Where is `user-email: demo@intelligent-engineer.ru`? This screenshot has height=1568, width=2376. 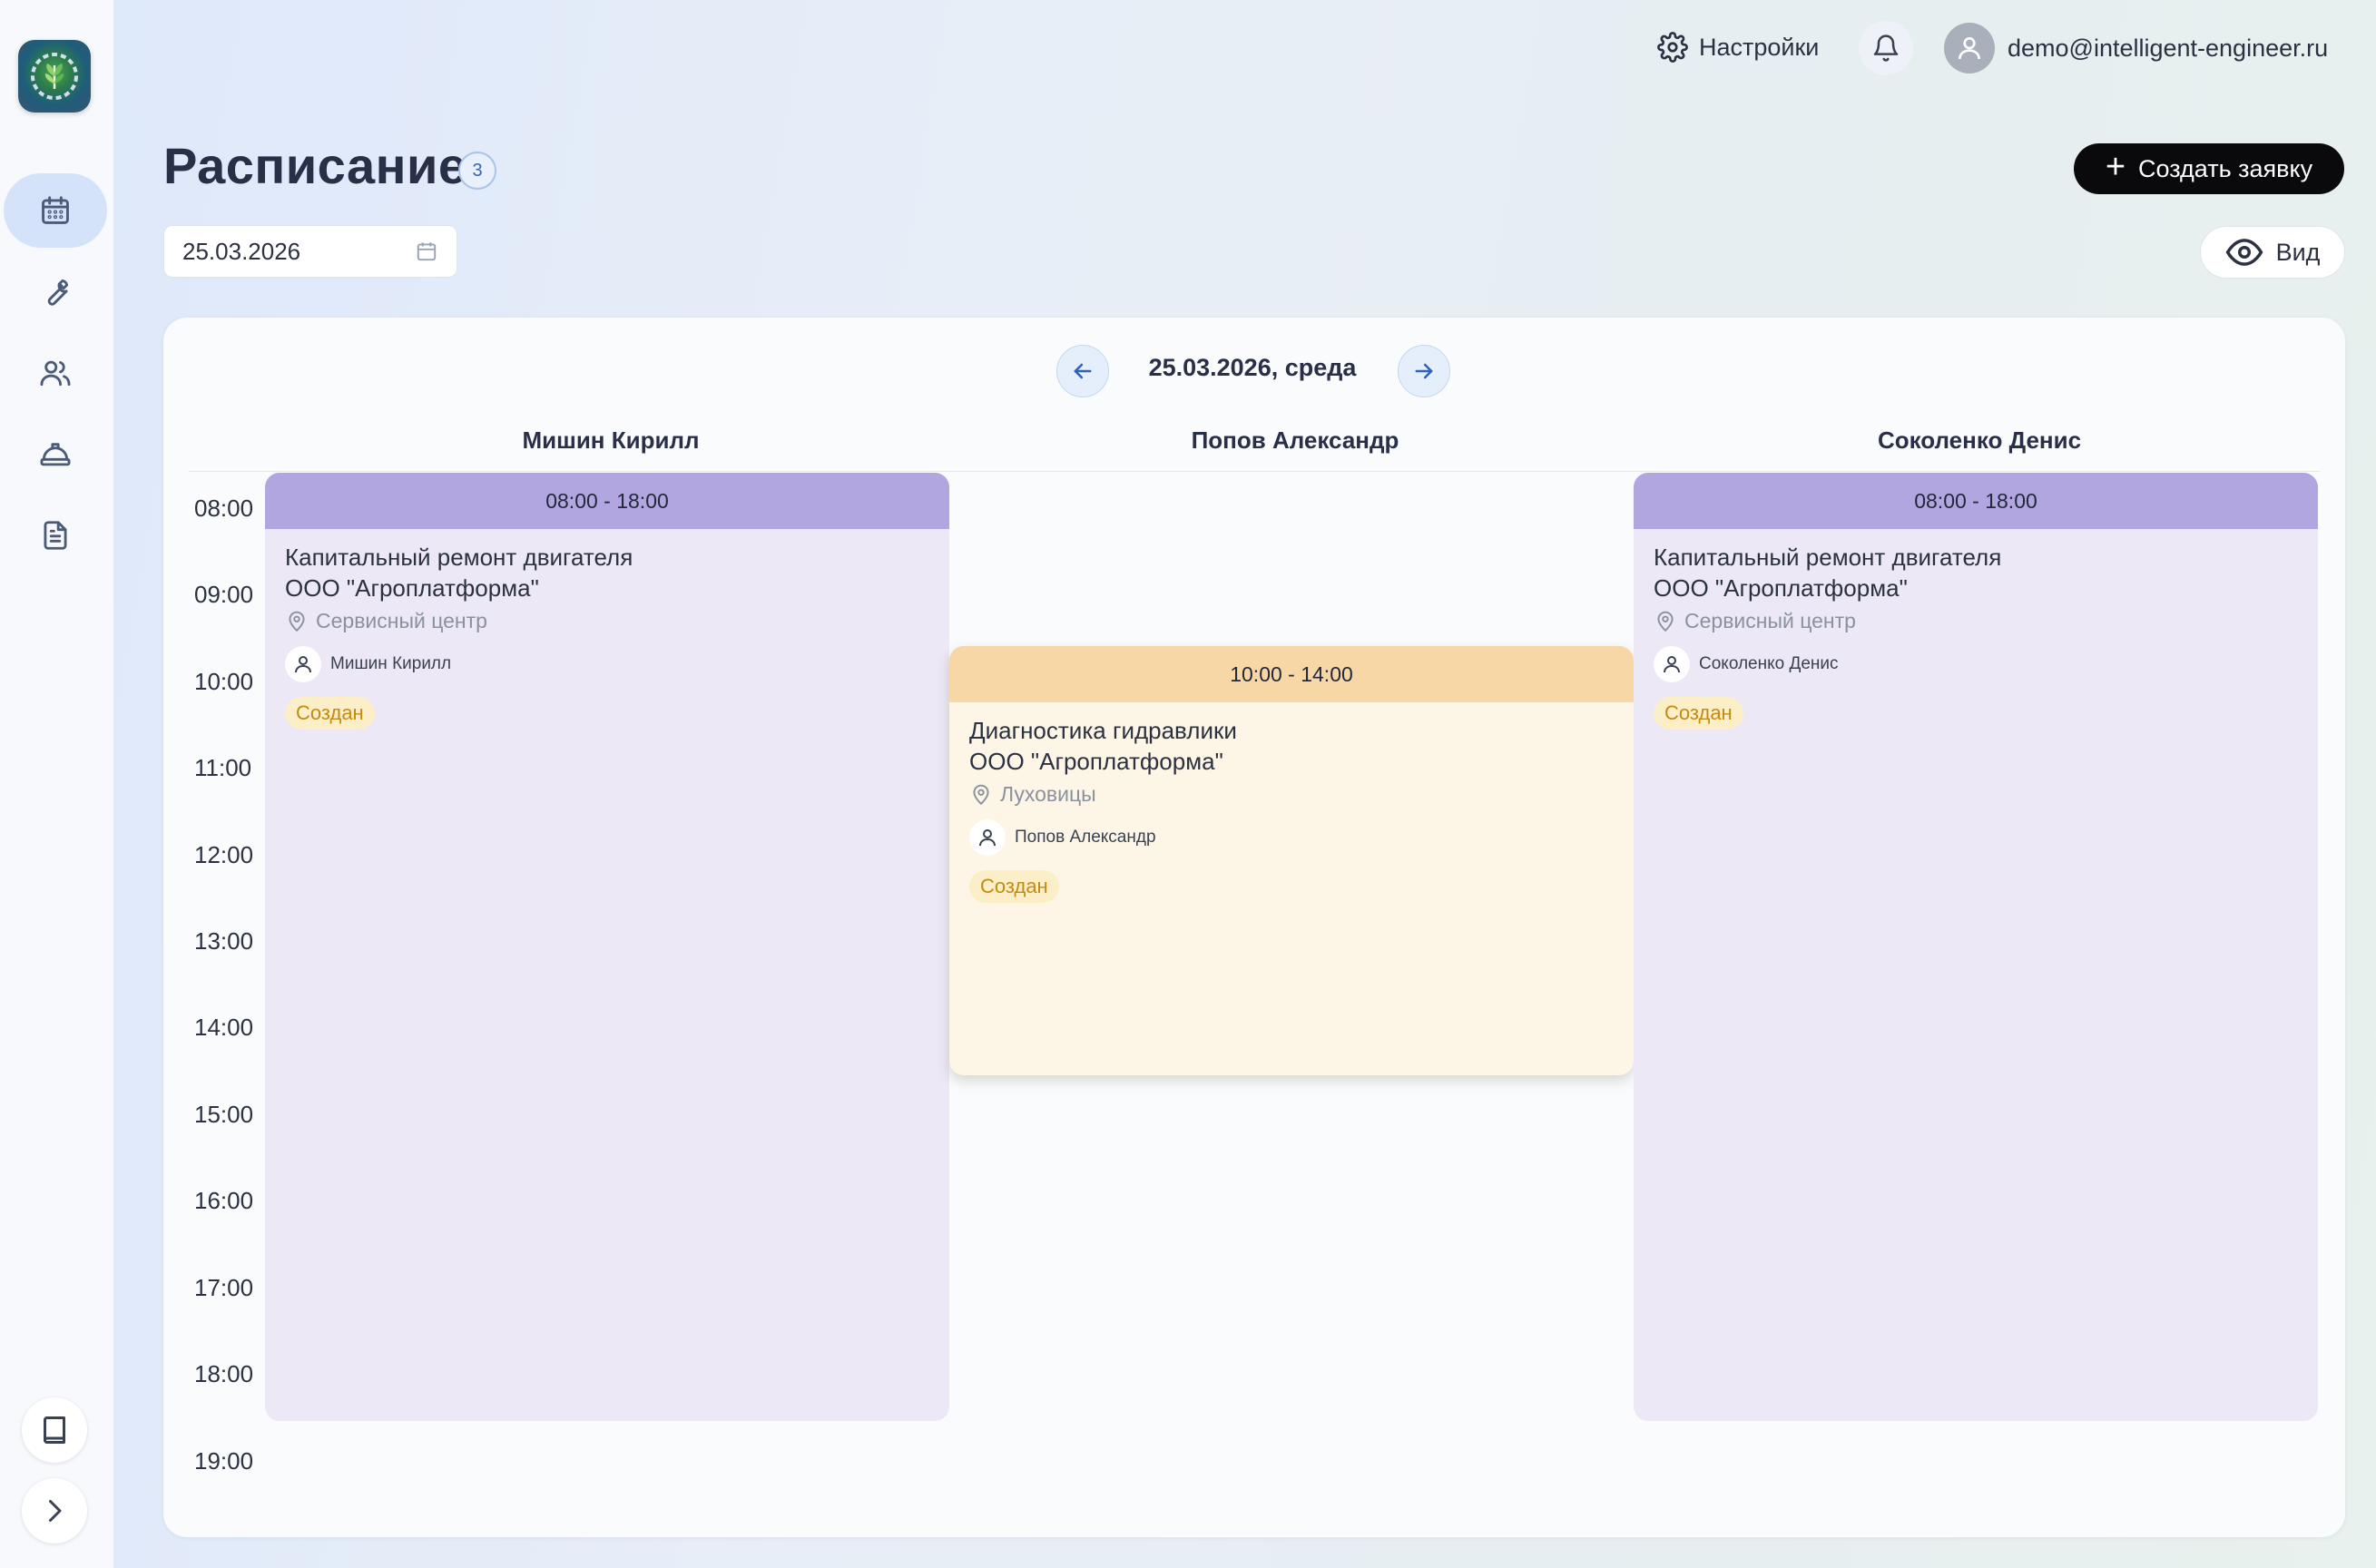 user-email: demo@intelligent-engineer.ru is located at coordinates (2168, 48).